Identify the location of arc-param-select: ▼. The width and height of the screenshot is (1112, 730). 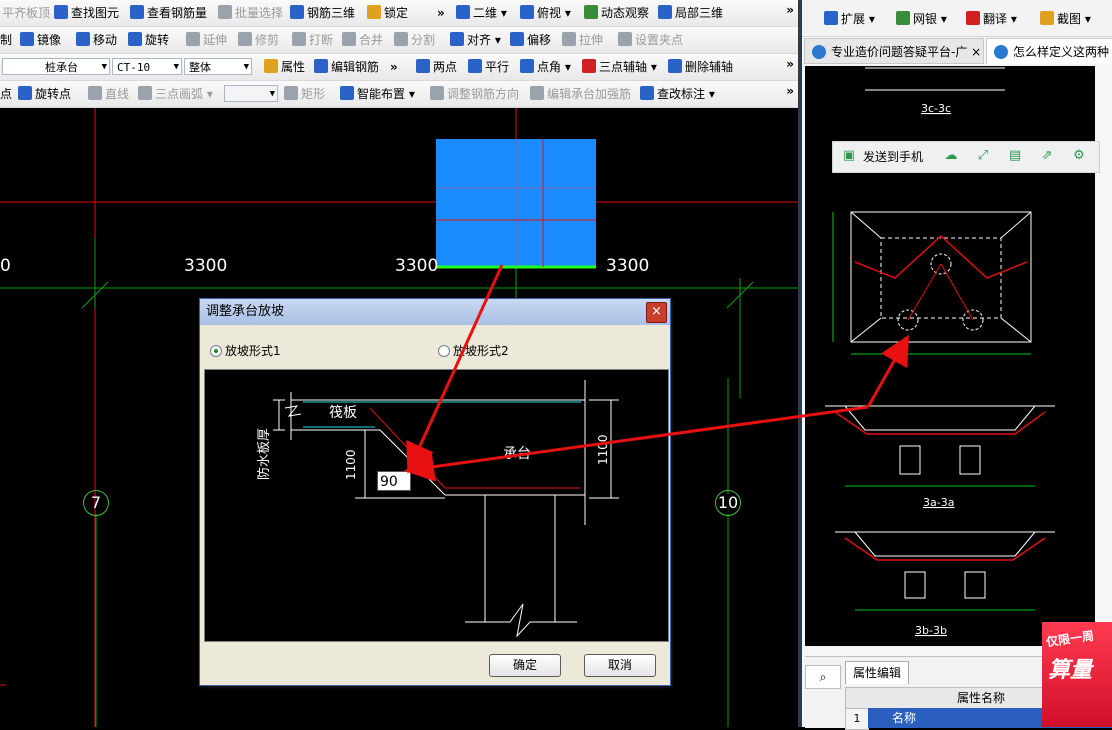
(251, 93).